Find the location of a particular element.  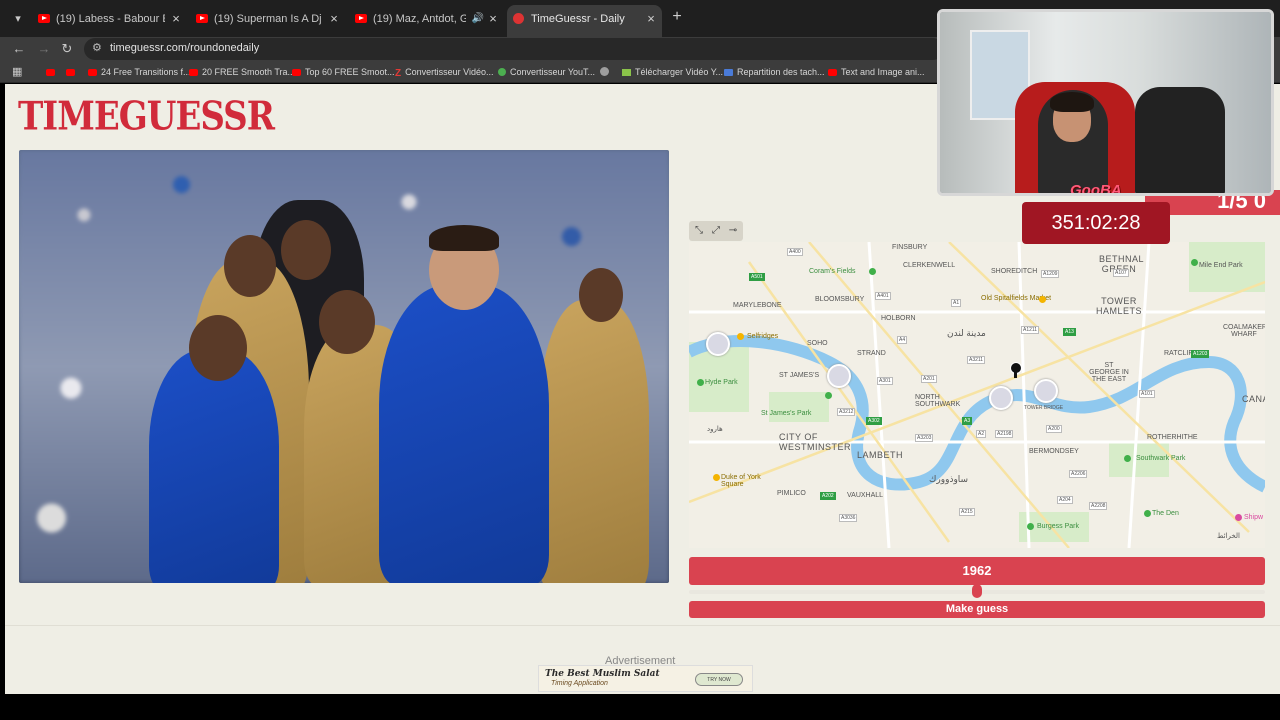

map-label: FINSBURY is located at coordinates (910, 247).